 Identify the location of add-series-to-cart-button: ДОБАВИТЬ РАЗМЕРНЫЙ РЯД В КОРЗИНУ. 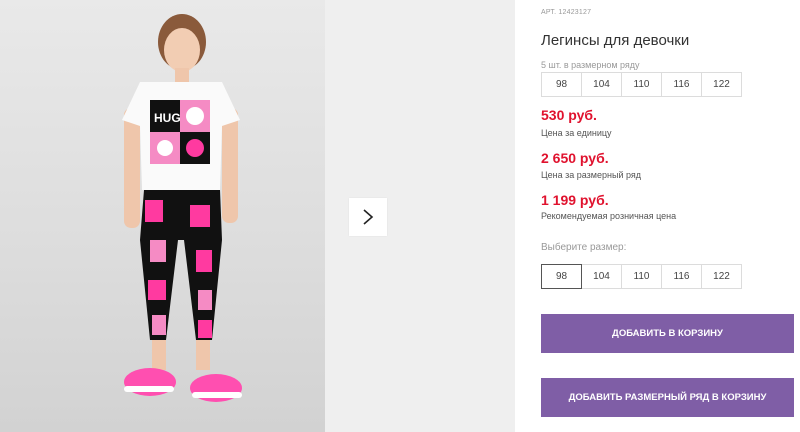
(667, 397).